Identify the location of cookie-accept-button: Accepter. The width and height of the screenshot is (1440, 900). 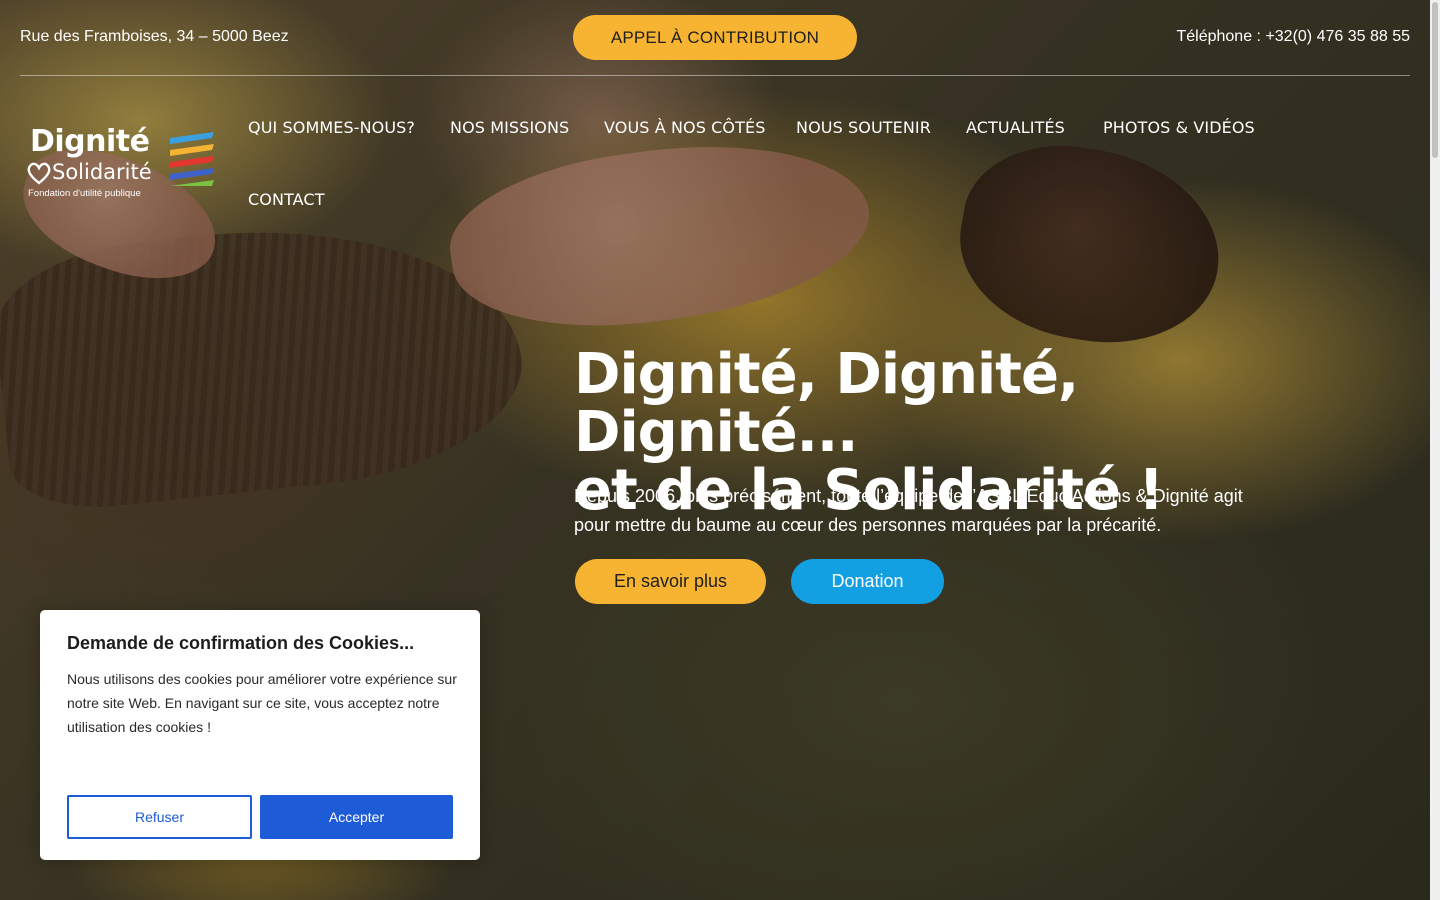
(356, 817).